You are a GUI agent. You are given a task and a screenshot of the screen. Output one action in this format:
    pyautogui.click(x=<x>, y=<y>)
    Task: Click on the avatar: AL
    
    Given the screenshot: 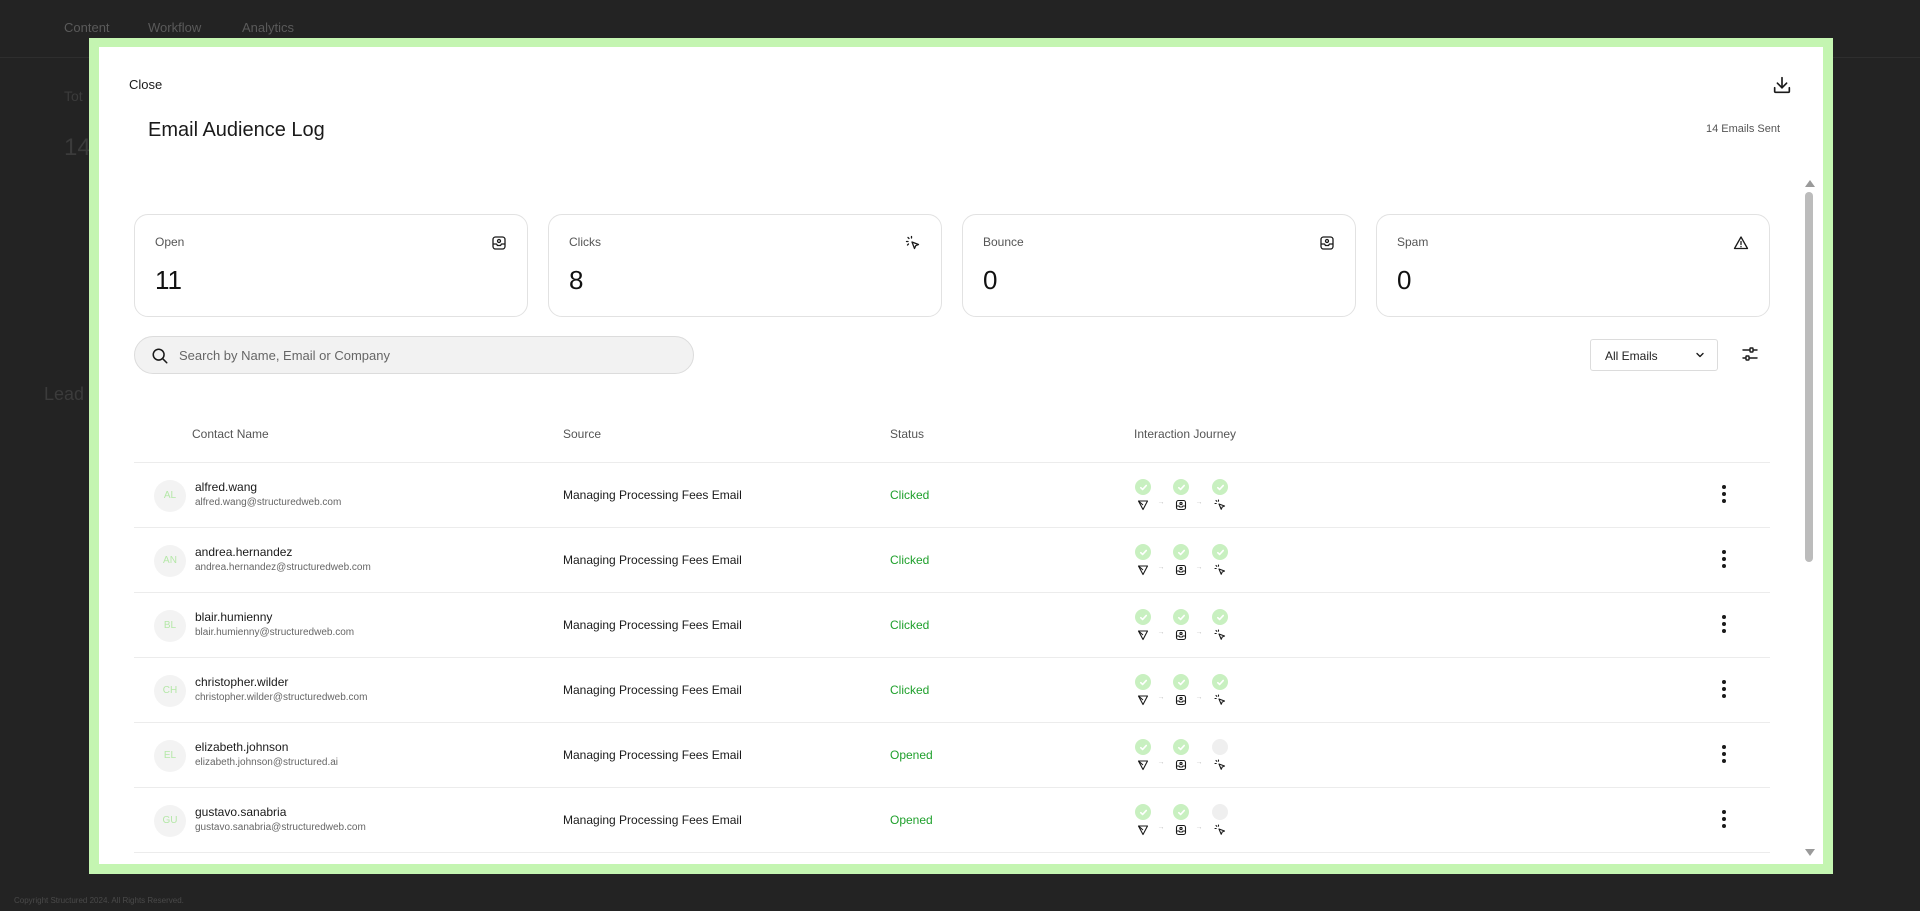 What is the action you would take?
    pyautogui.click(x=170, y=496)
    